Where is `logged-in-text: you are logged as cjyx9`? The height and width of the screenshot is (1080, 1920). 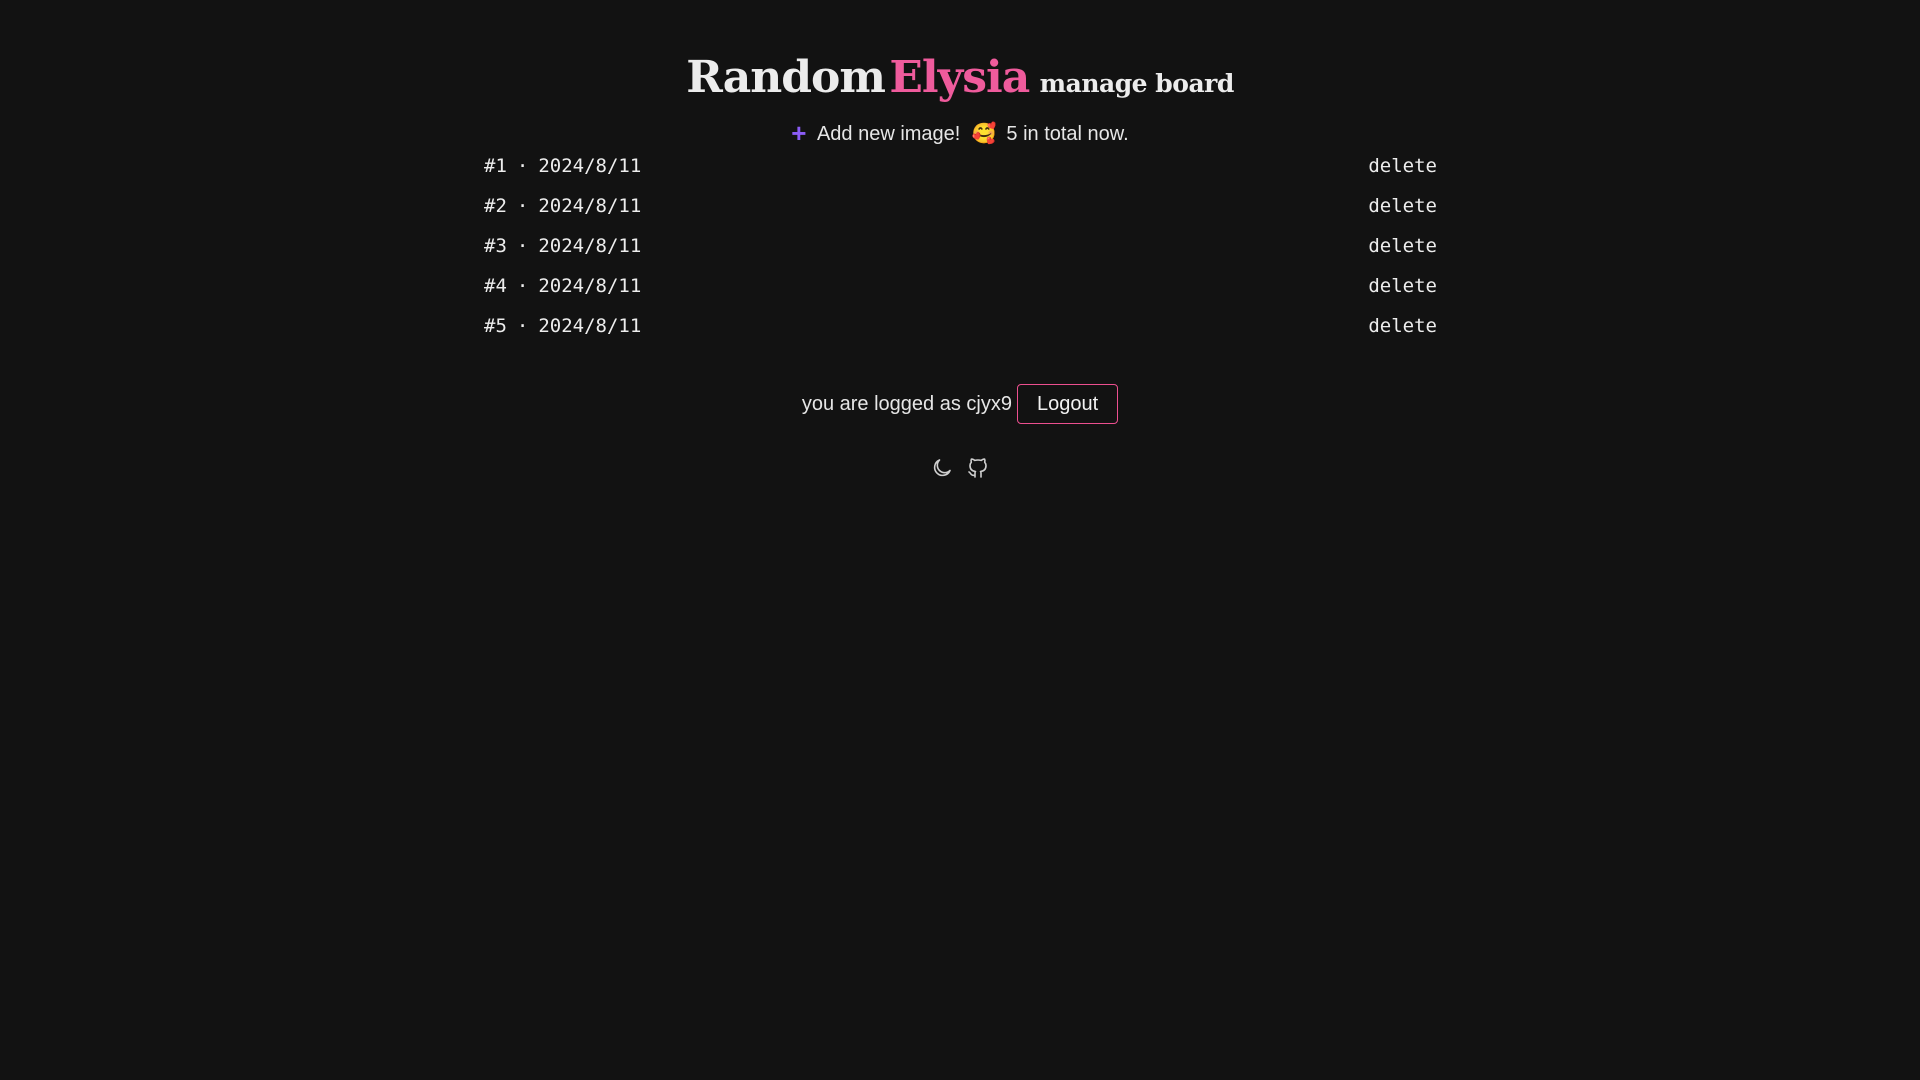 logged-in-text: you are logged as cjyx9 is located at coordinates (906, 403).